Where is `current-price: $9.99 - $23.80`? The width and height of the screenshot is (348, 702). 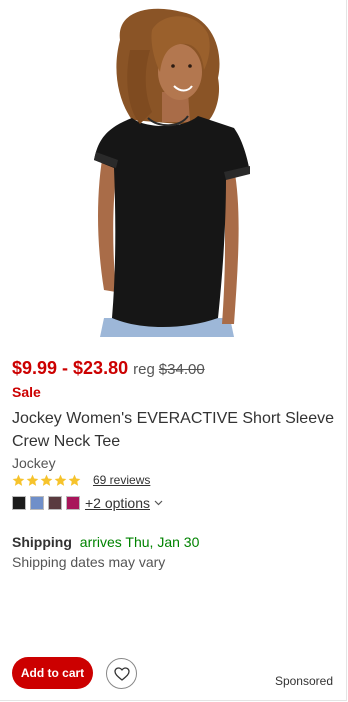
current-price: $9.99 - $23.80 is located at coordinates (70, 368).